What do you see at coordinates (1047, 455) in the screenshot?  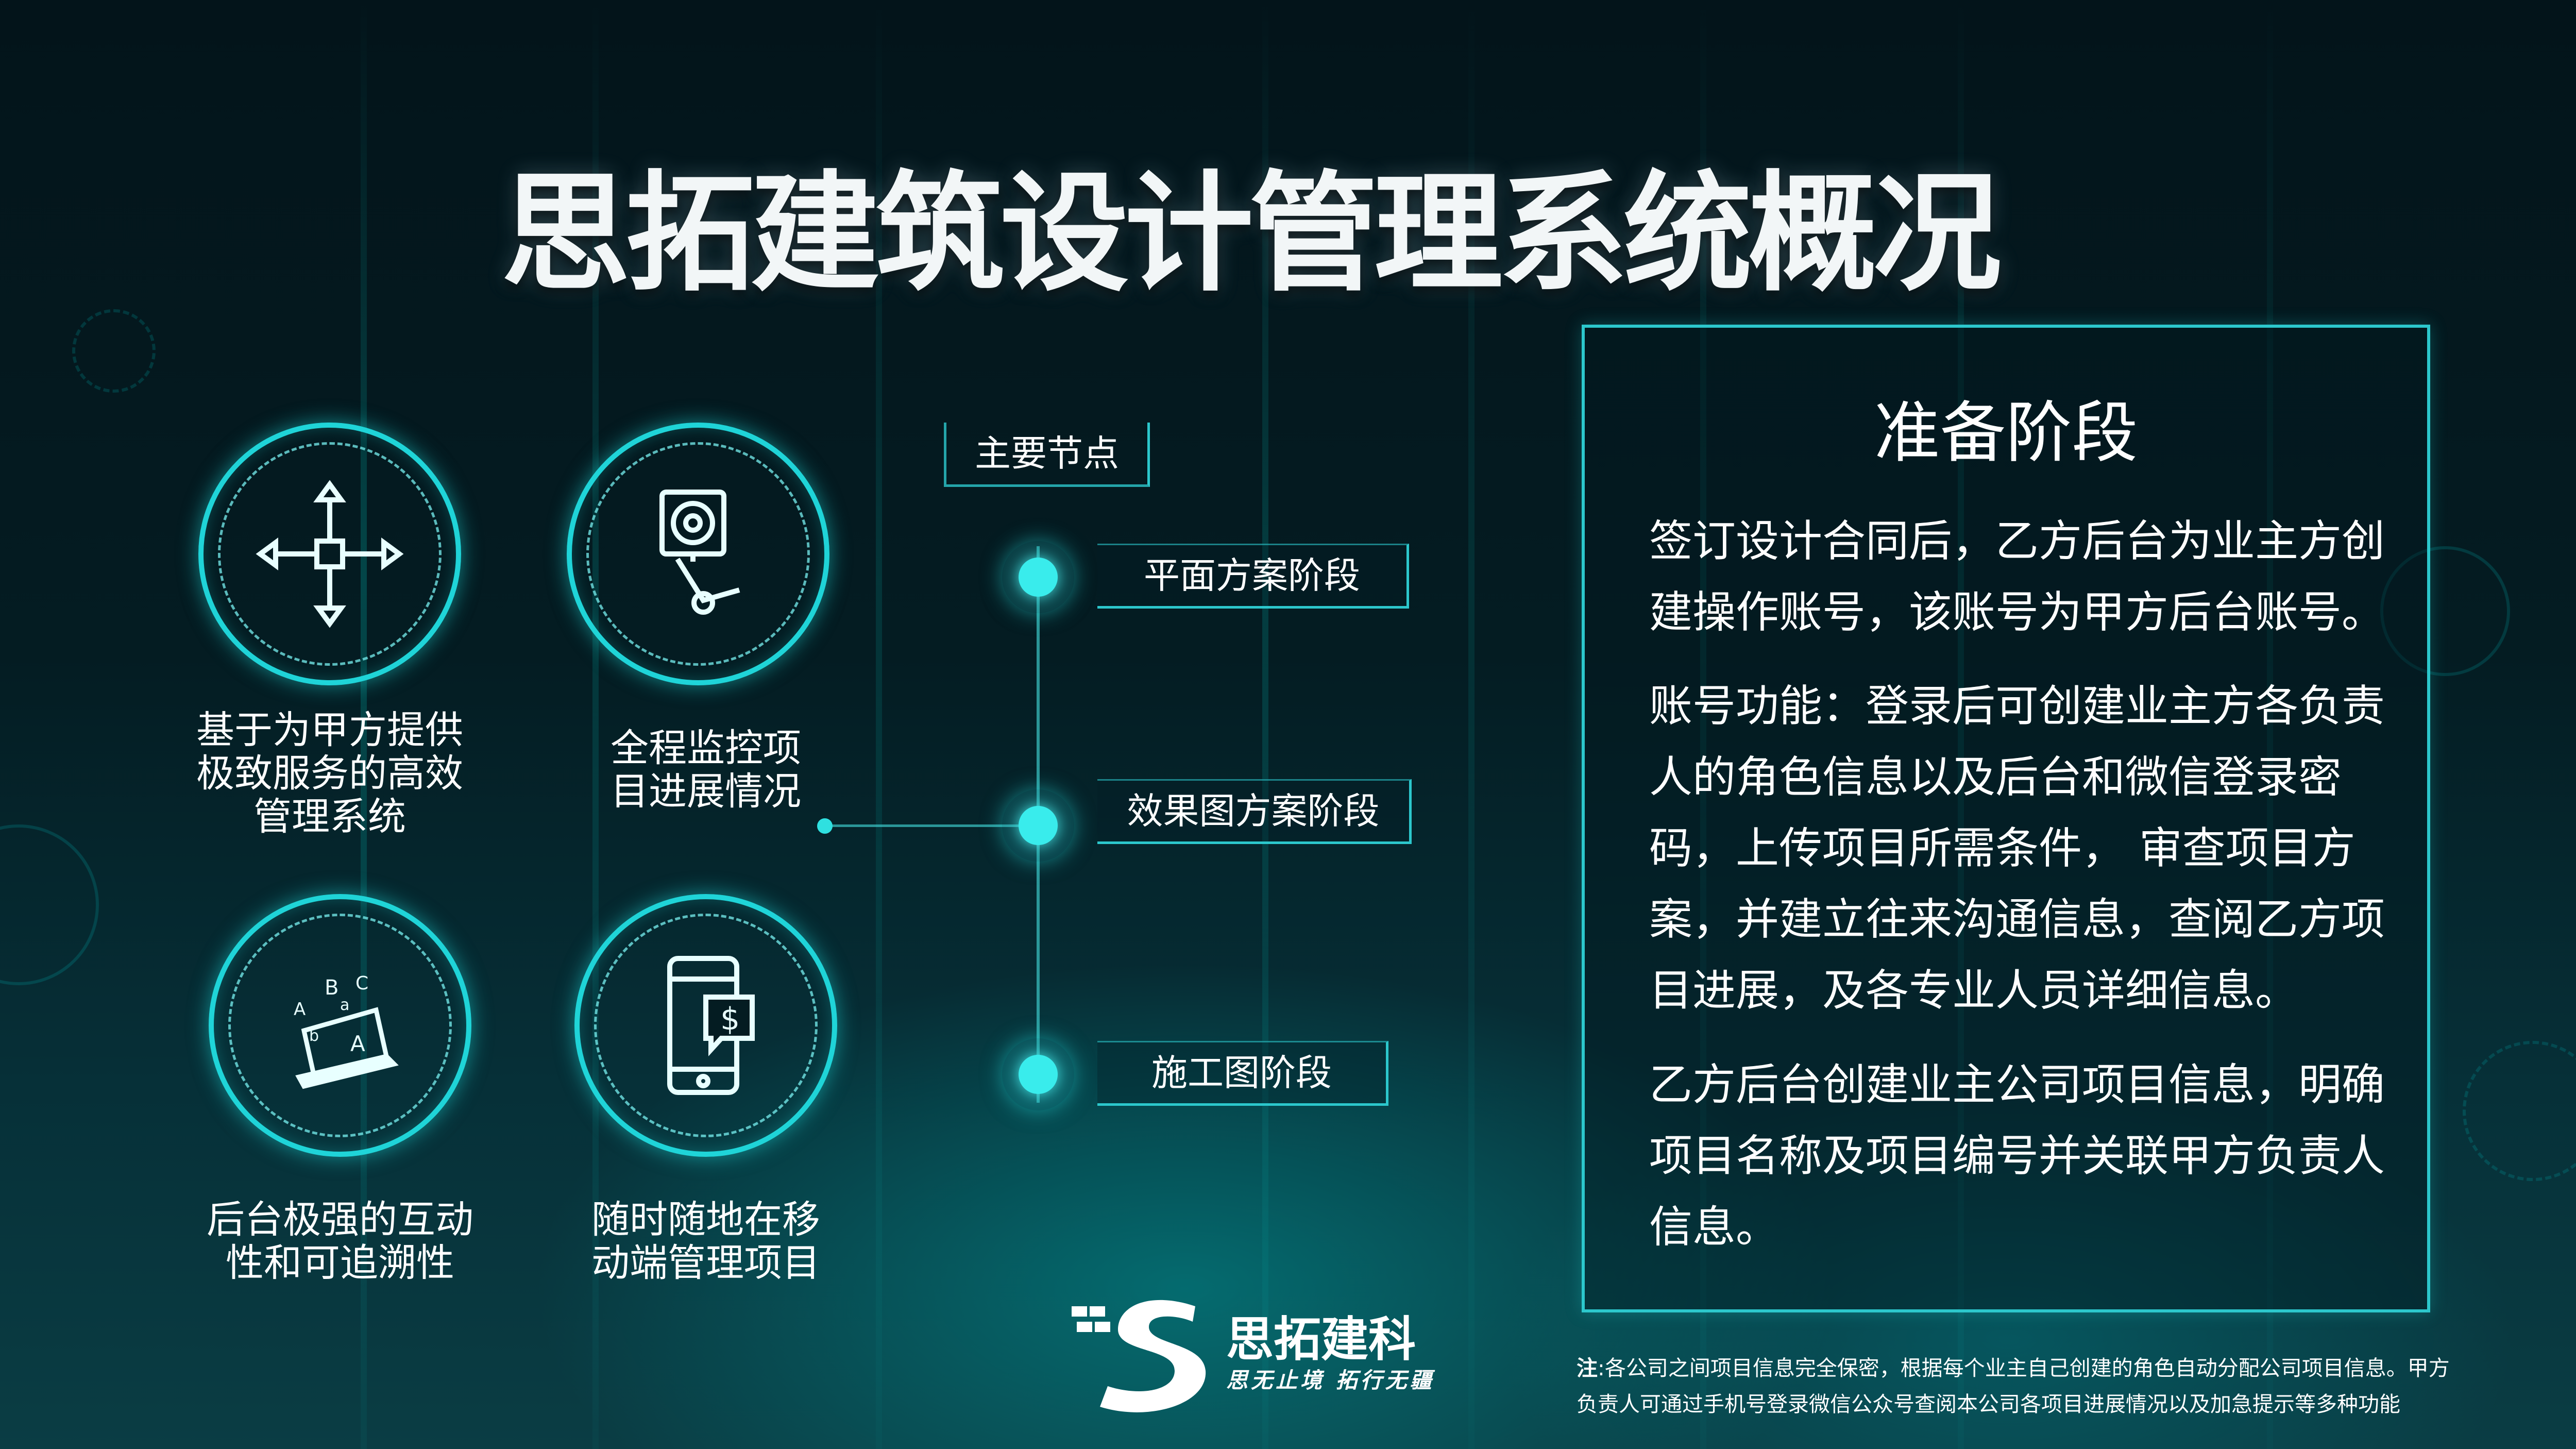 I see `timeline-header: 主要节点` at bounding box center [1047, 455].